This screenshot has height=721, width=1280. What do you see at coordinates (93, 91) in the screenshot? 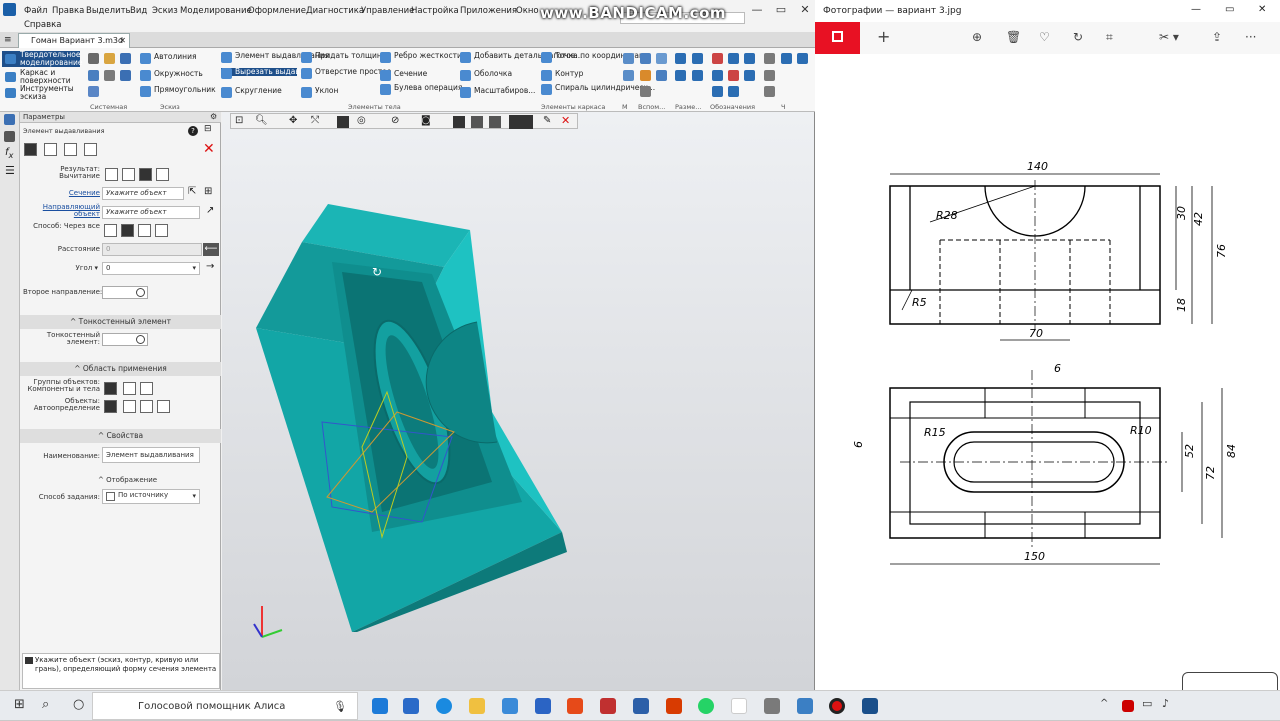
I see `undo-icon` at bounding box center [93, 91].